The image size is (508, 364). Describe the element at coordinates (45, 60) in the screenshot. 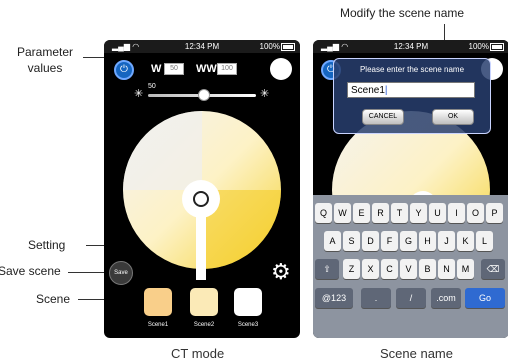

I see `annotation-parameter-values: Parameter values` at that location.